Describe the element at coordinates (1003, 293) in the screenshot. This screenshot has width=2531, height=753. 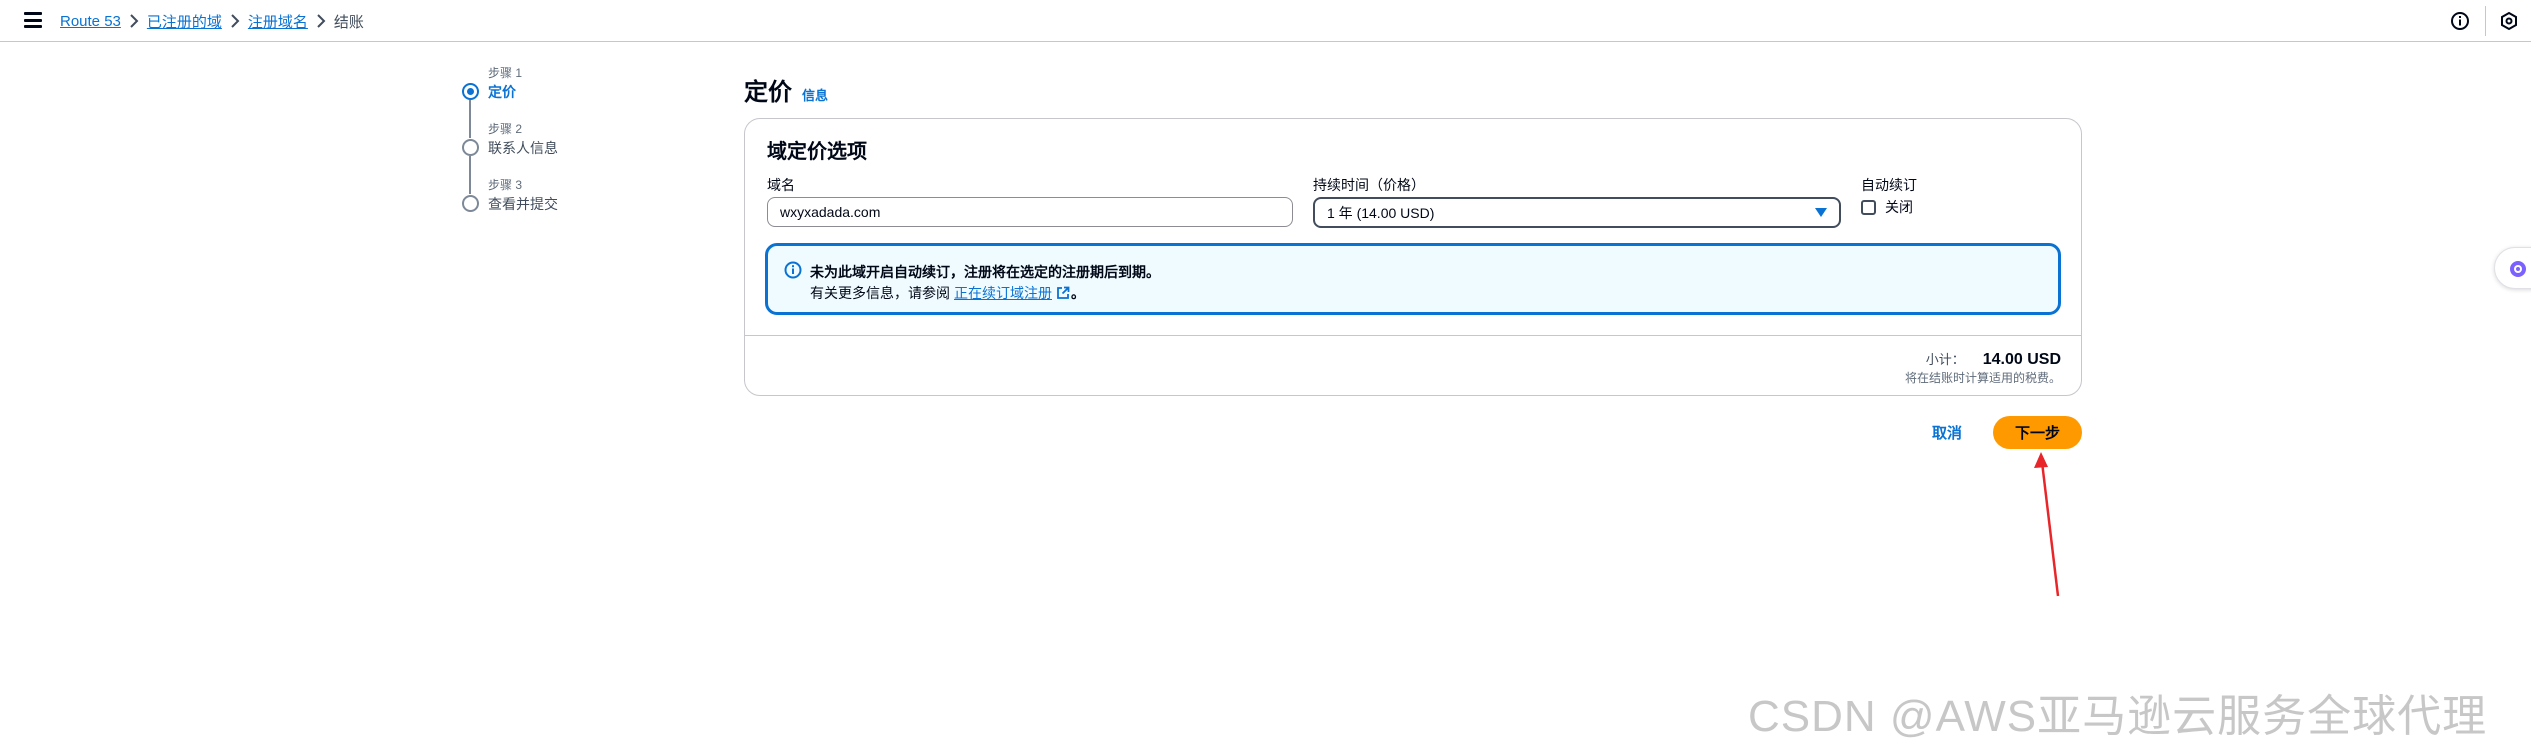
I see `renew-domain-registration-link: 正在续订域注册` at that location.